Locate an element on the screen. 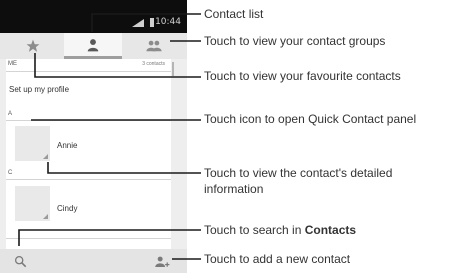 This screenshot has width=455, height=273. scrollbar is located at coordinates (173, 69).